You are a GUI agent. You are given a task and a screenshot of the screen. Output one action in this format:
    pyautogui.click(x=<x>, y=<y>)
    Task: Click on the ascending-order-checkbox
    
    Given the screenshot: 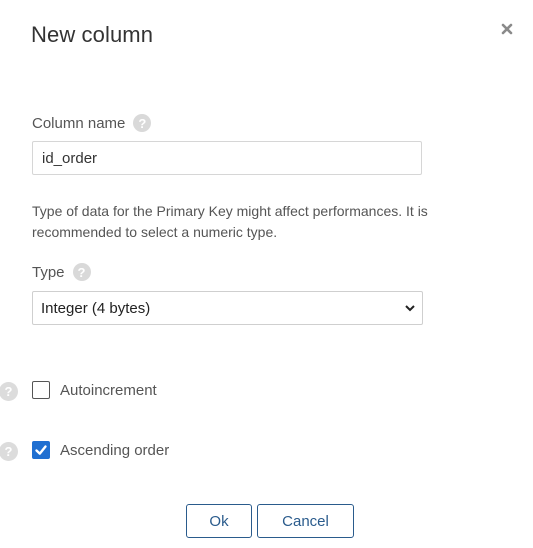 What is the action you would take?
    pyautogui.click(x=41, y=450)
    